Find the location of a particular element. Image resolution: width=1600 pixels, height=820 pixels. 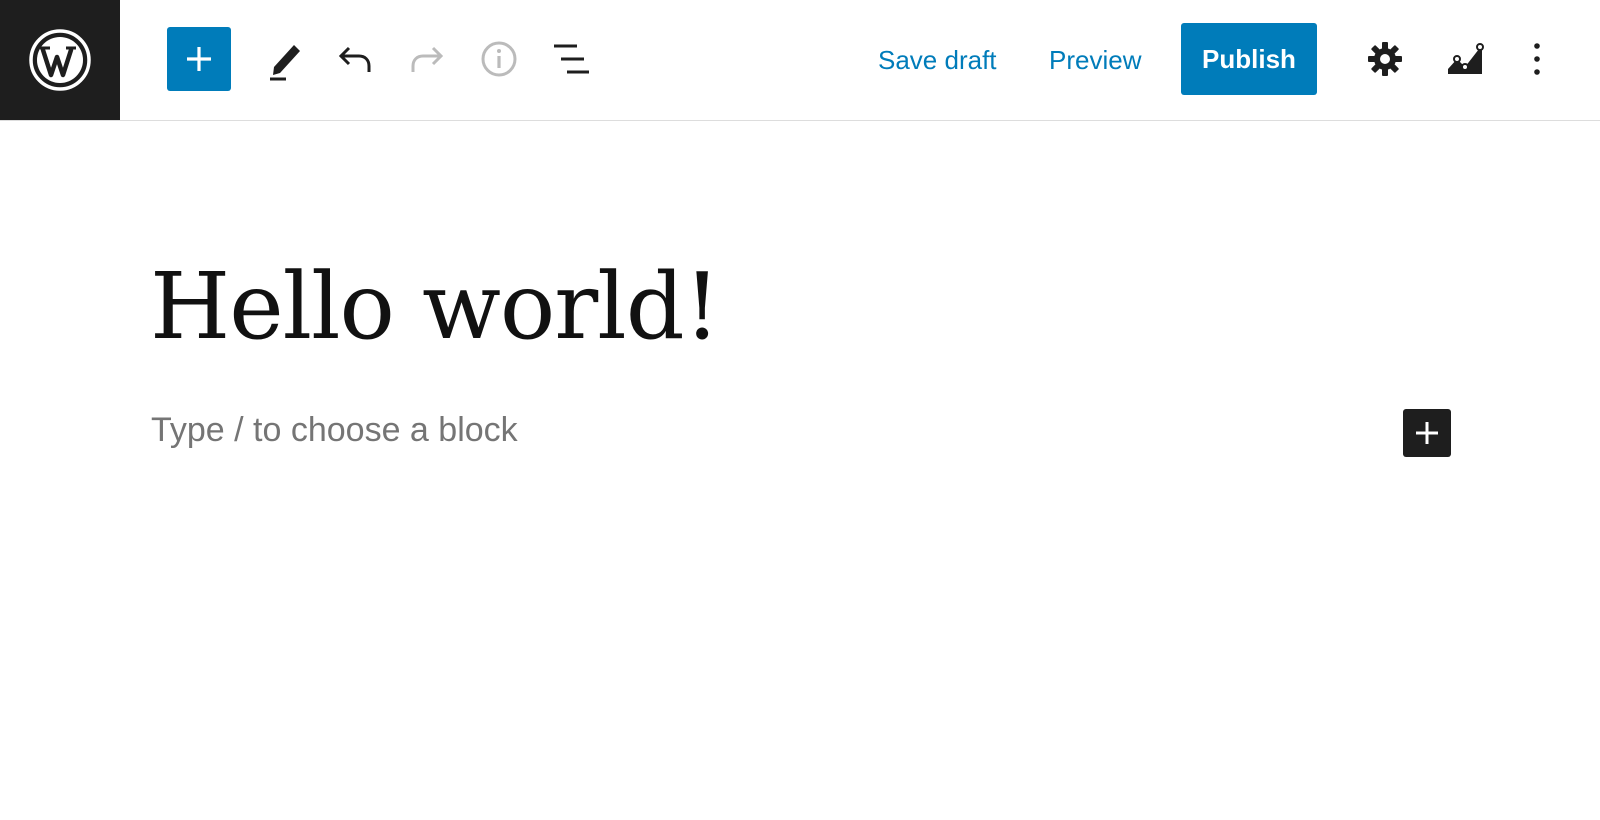

vertical-ellipsis-icon is located at coordinates (1537, 59).